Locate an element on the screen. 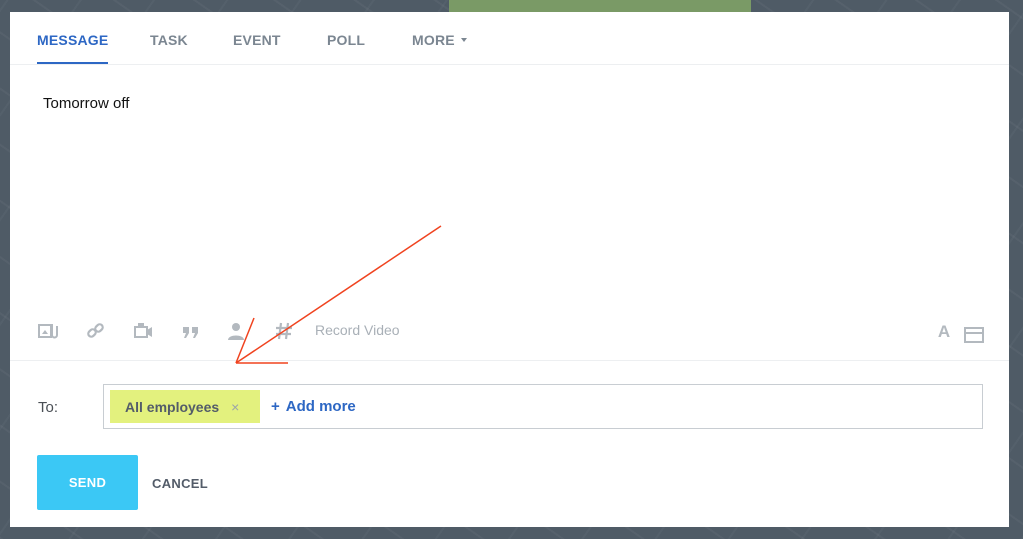  recipients-field: All employees × + Add more is located at coordinates (543, 406).